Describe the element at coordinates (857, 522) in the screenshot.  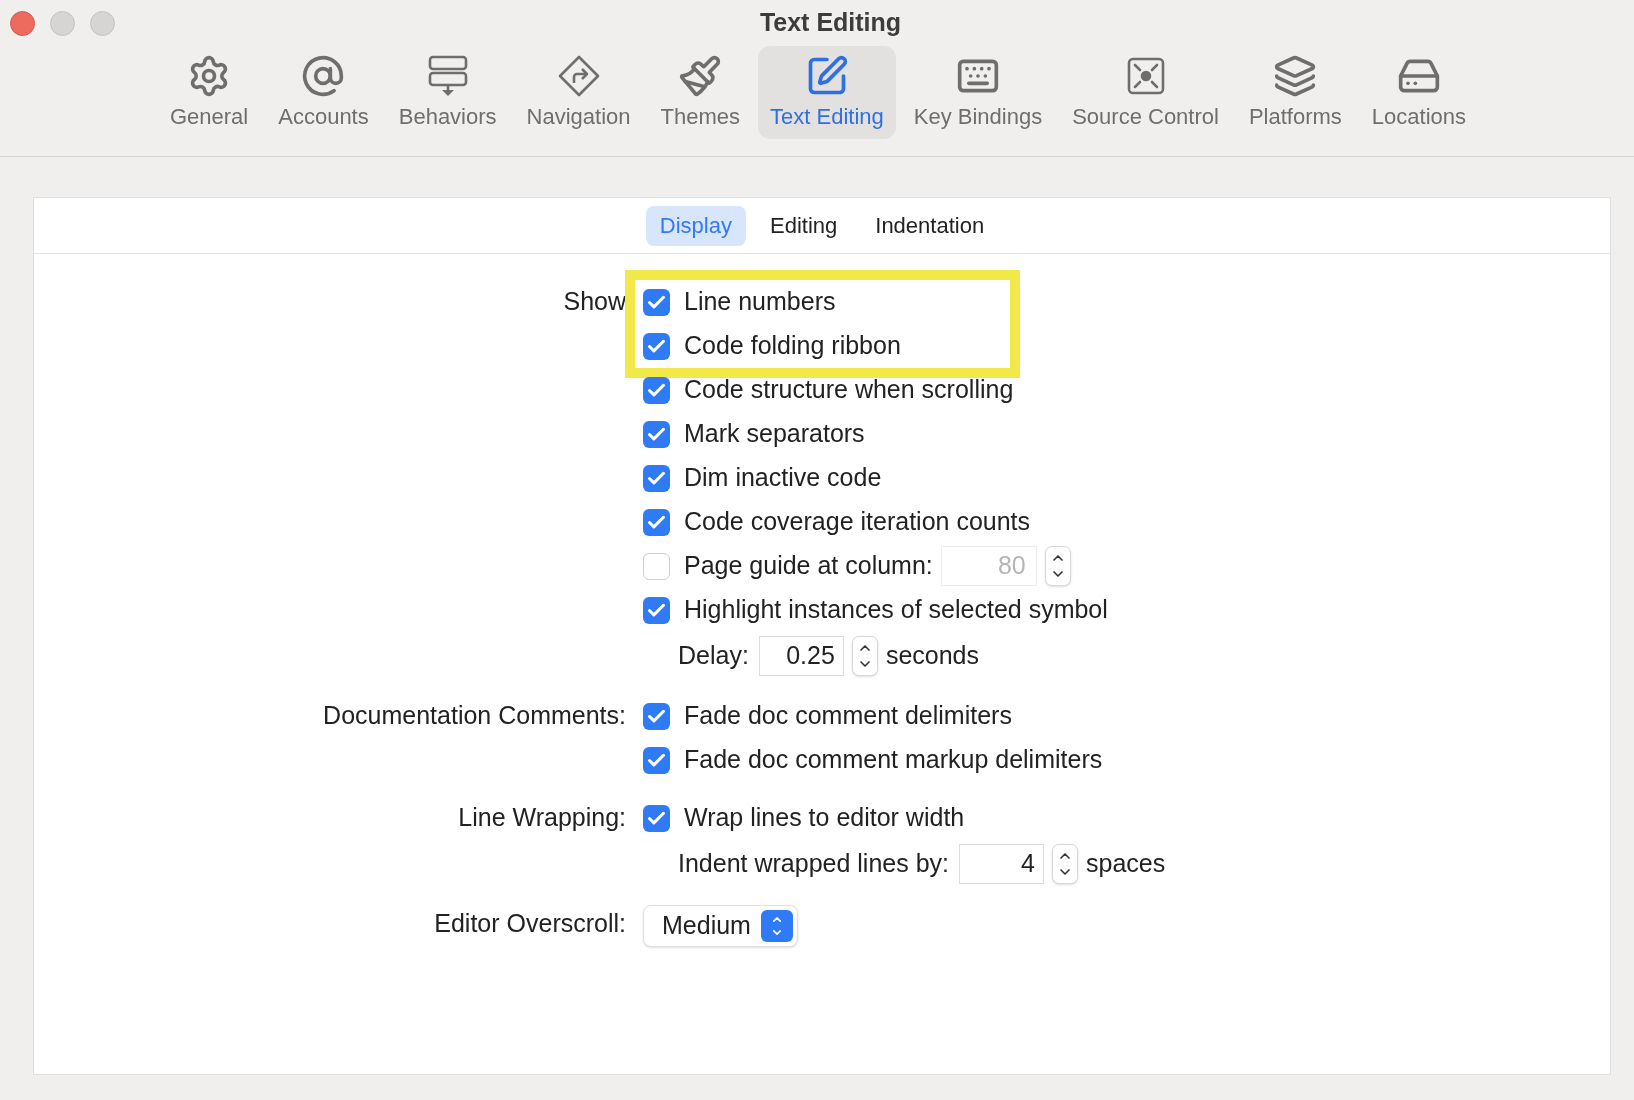
I see `checkbox-label: Code coverage iteration counts` at that location.